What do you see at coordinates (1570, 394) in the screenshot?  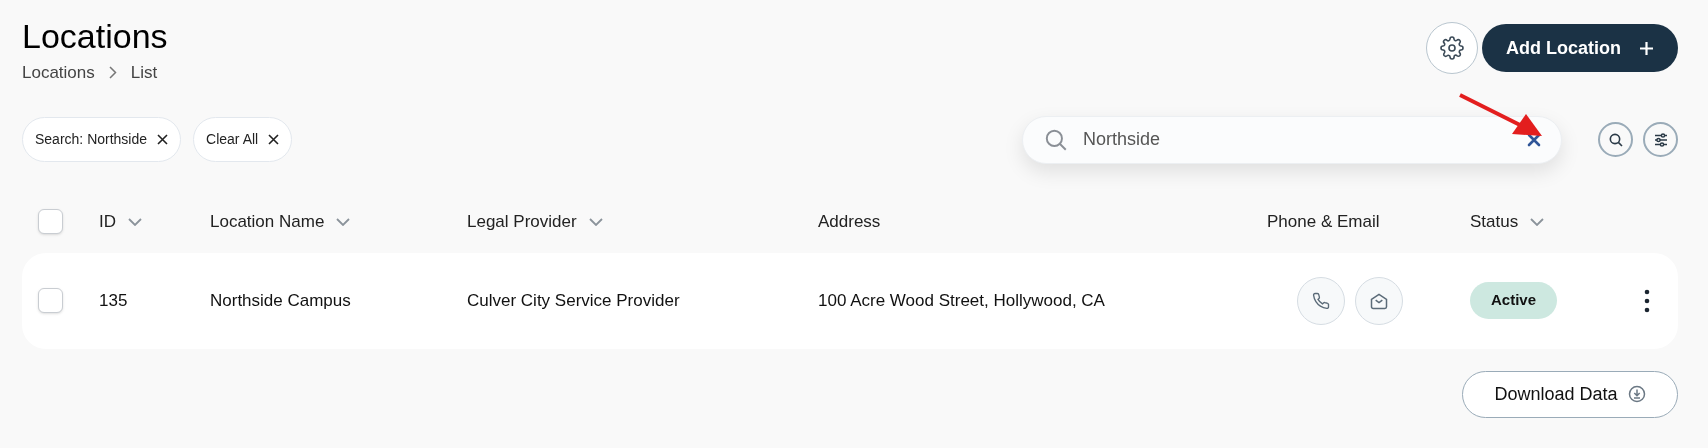 I see `download-data-button: Download Data` at bounding box center [1570, 394].